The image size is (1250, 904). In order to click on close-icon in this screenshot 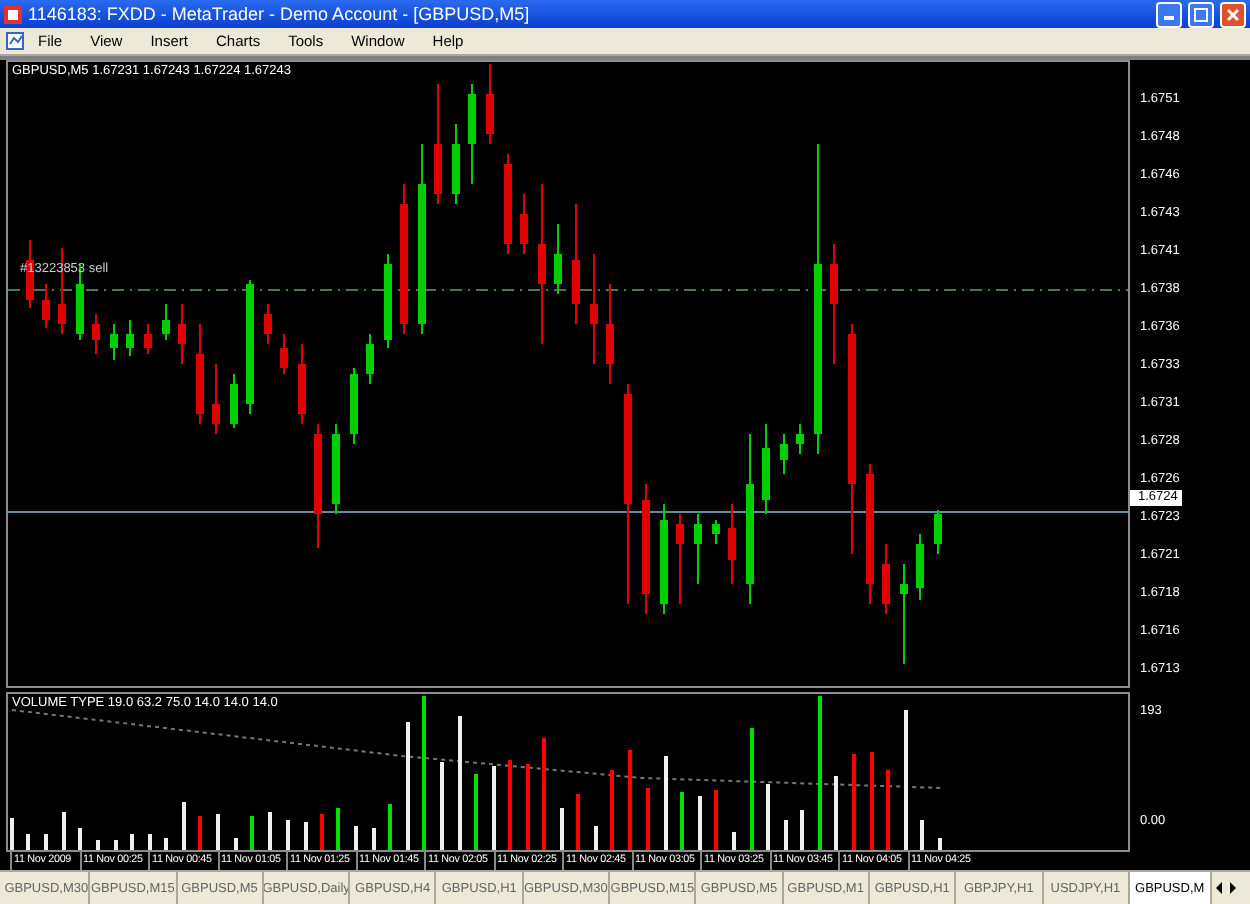, I will do `click(1233, 14)`.